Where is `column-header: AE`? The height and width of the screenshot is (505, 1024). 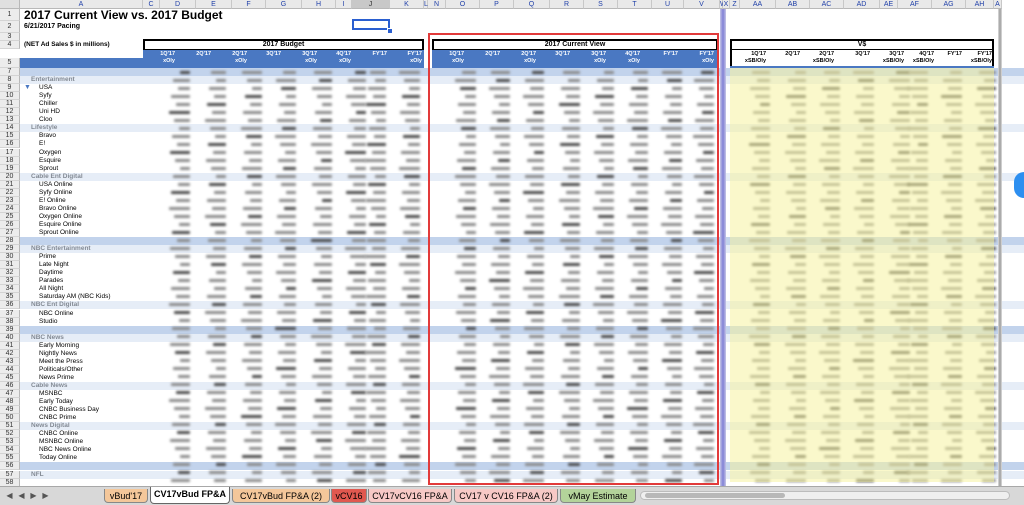
column-header: AE is located at coordinates (889, 4).